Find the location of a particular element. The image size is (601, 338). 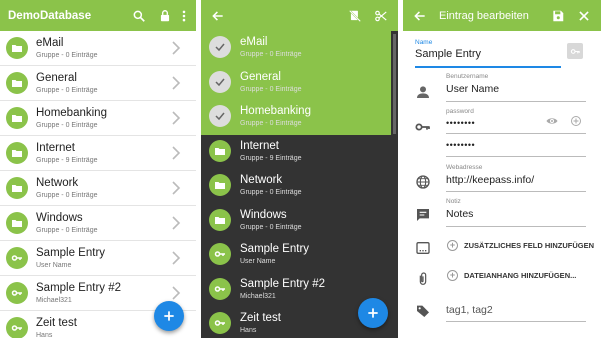

generate-key-button is located at coordinates (575, 51).